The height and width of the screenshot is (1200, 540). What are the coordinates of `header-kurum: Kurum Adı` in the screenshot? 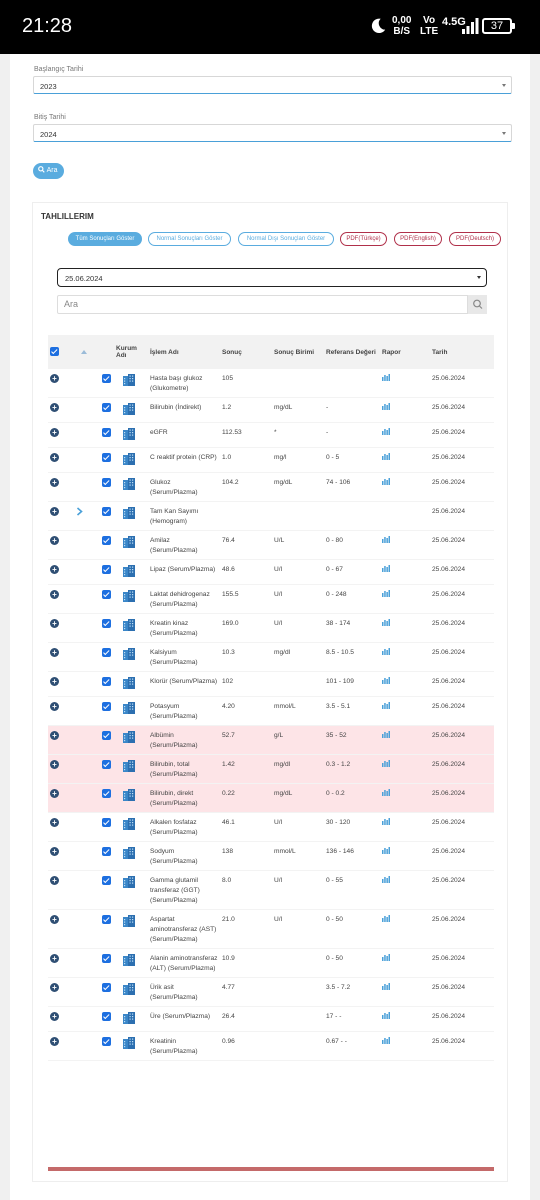 It's located at (124, 352).